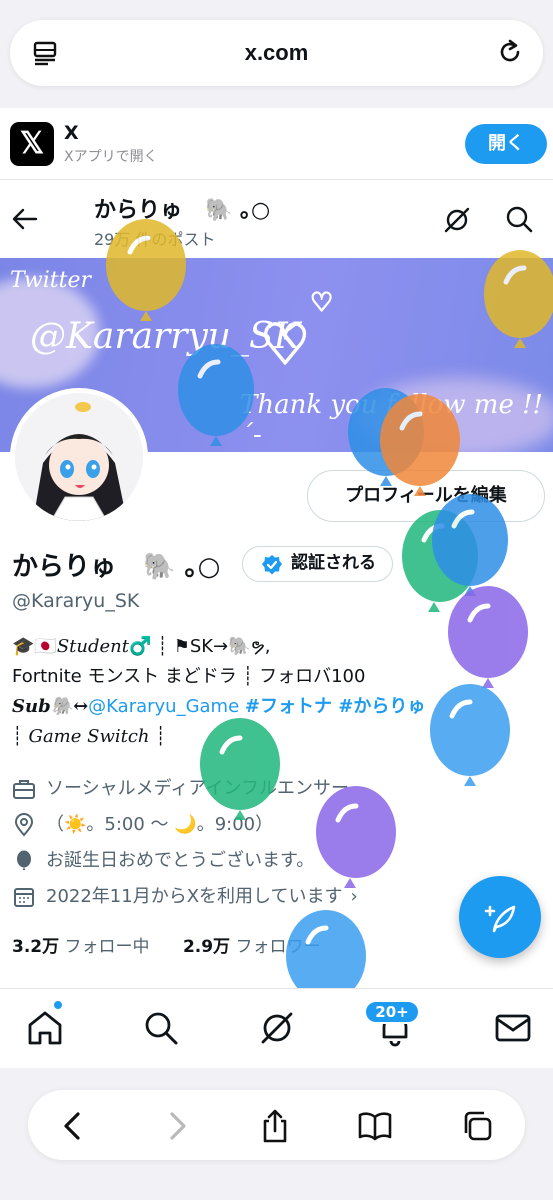  Describe the element at coordinates (392, 1012) in the screenshot. I see `notifications-badge: 20+` at that location.